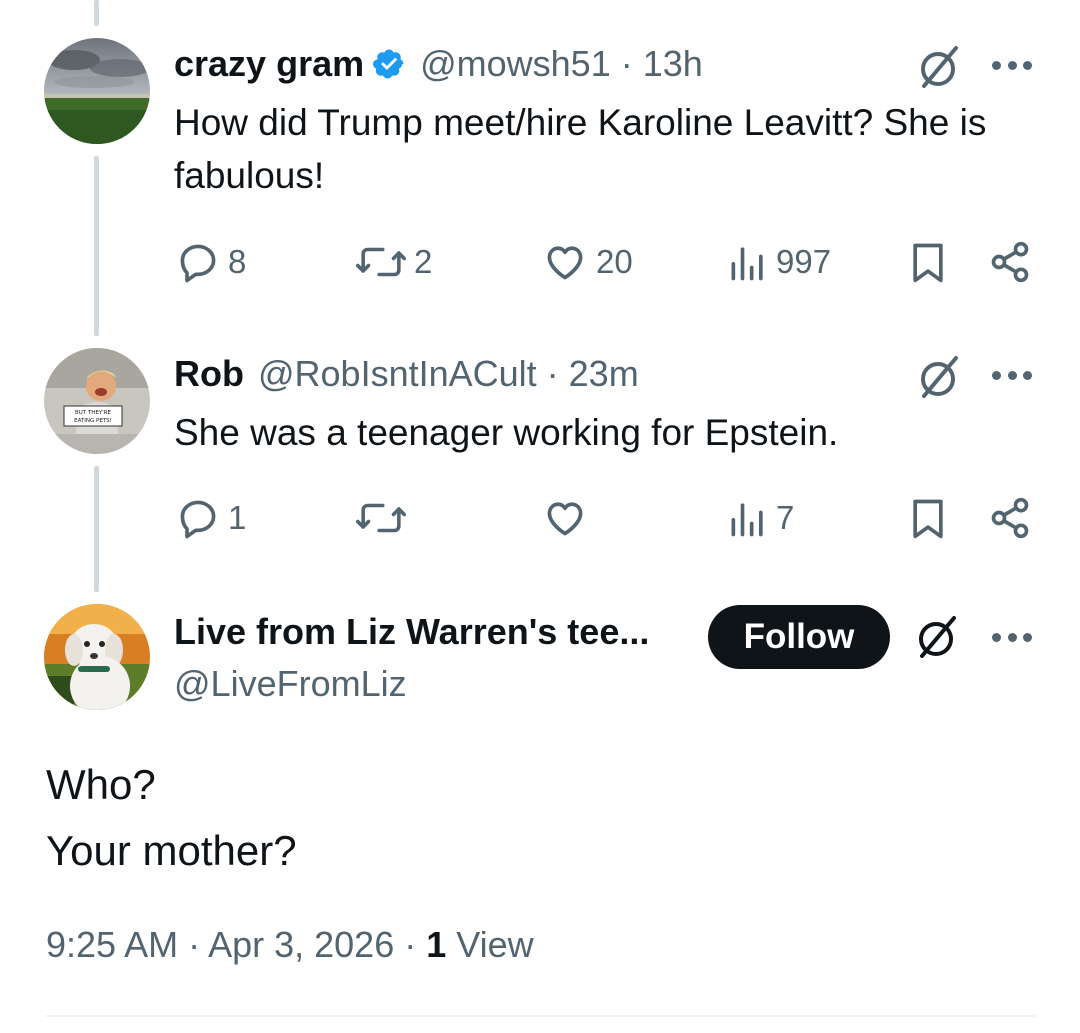 The image size is (1080, 1033). I want to click on divider, so click(541, 1016).